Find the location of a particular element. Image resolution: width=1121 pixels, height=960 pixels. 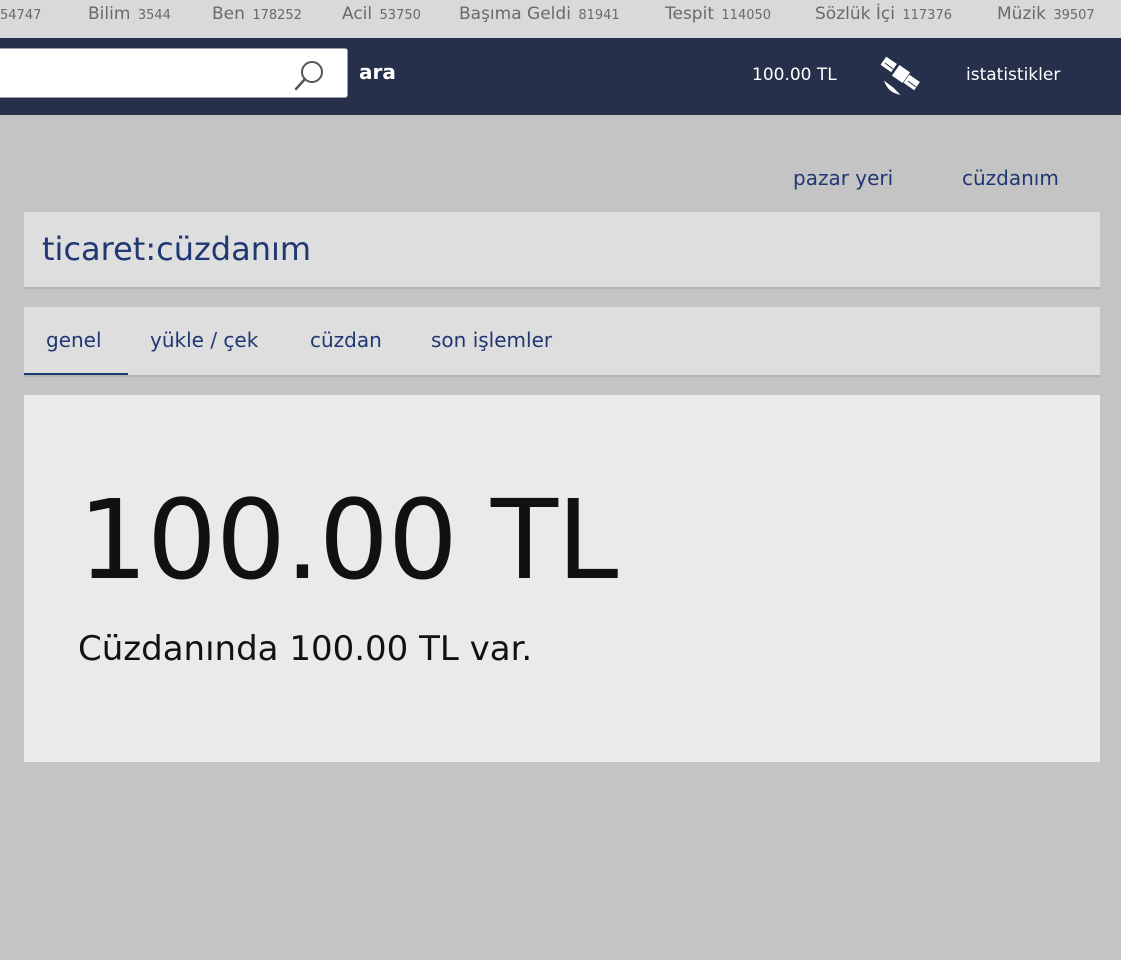

statistics-link: istatistikler is located at coordinates (1013, 75).